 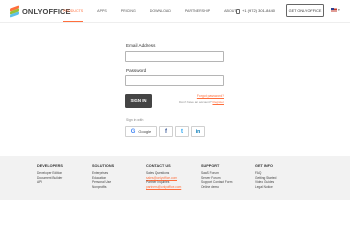 What do you see at coordinates (136, 70) in the screenshot?
I see `password-label: Password` at bounding box center [136, 70].